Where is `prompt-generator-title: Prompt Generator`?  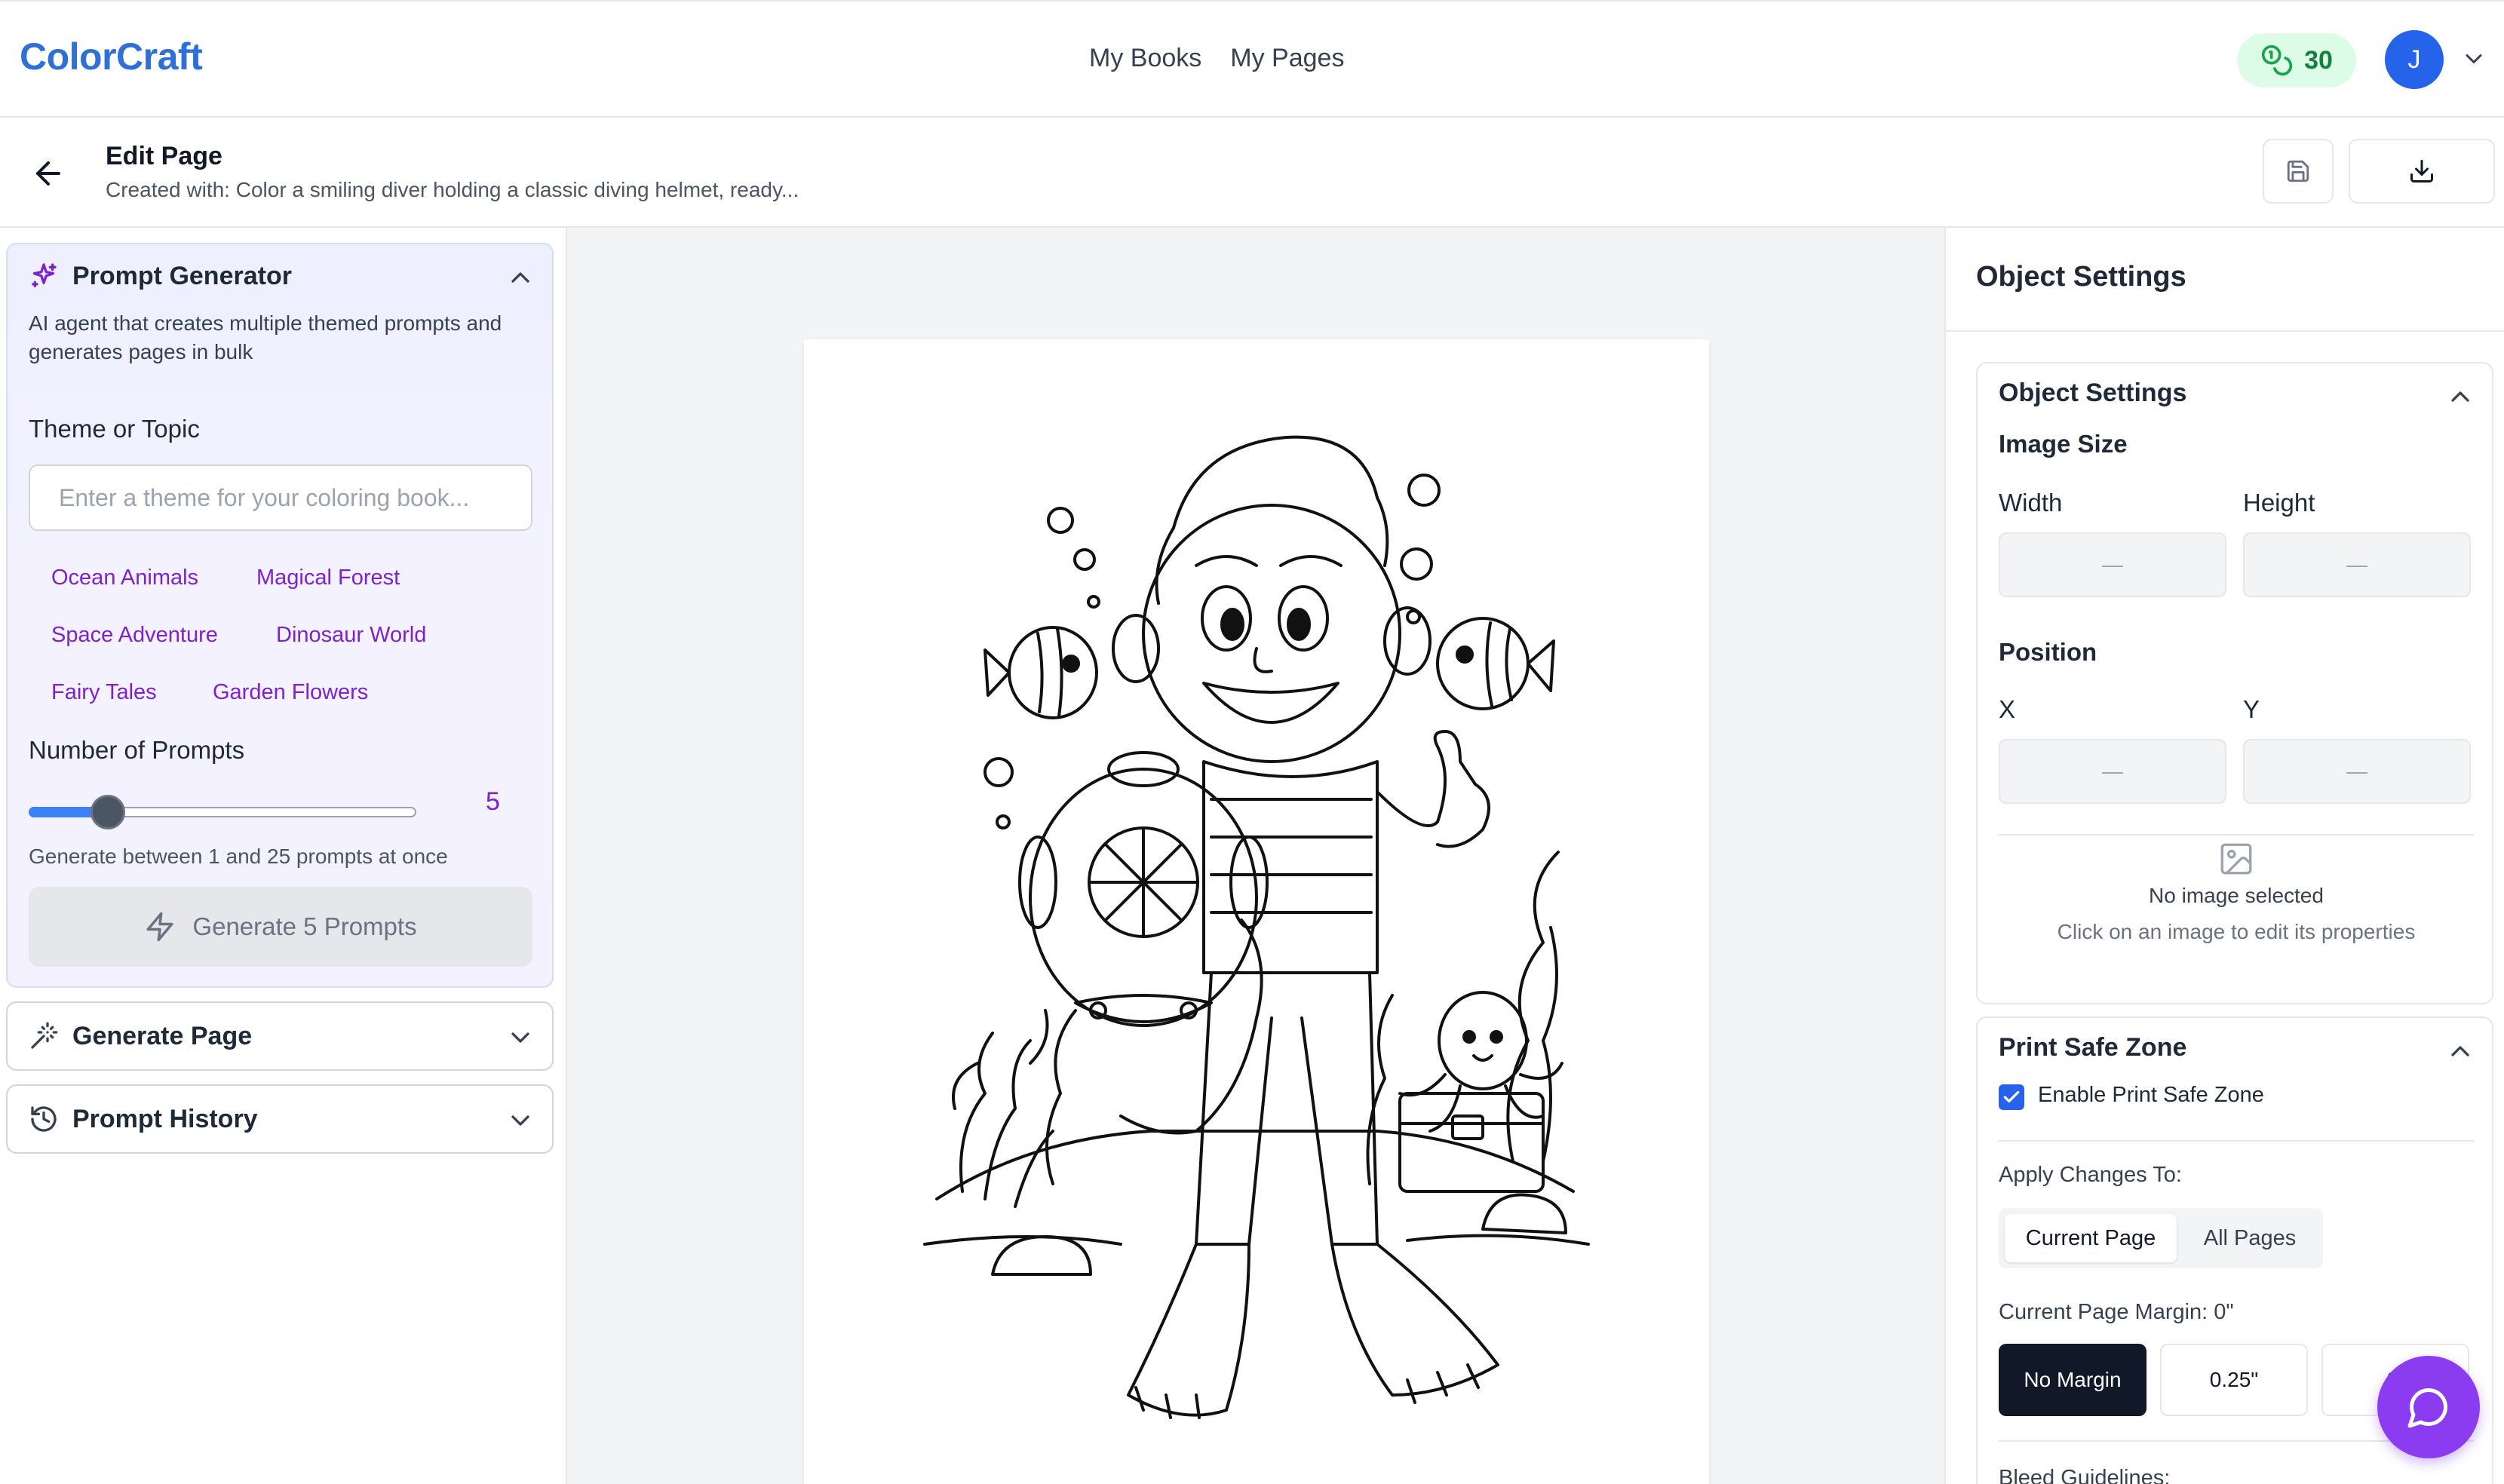
prompt-generator-title: Prompt Generator is located at coordinates (182, 275).